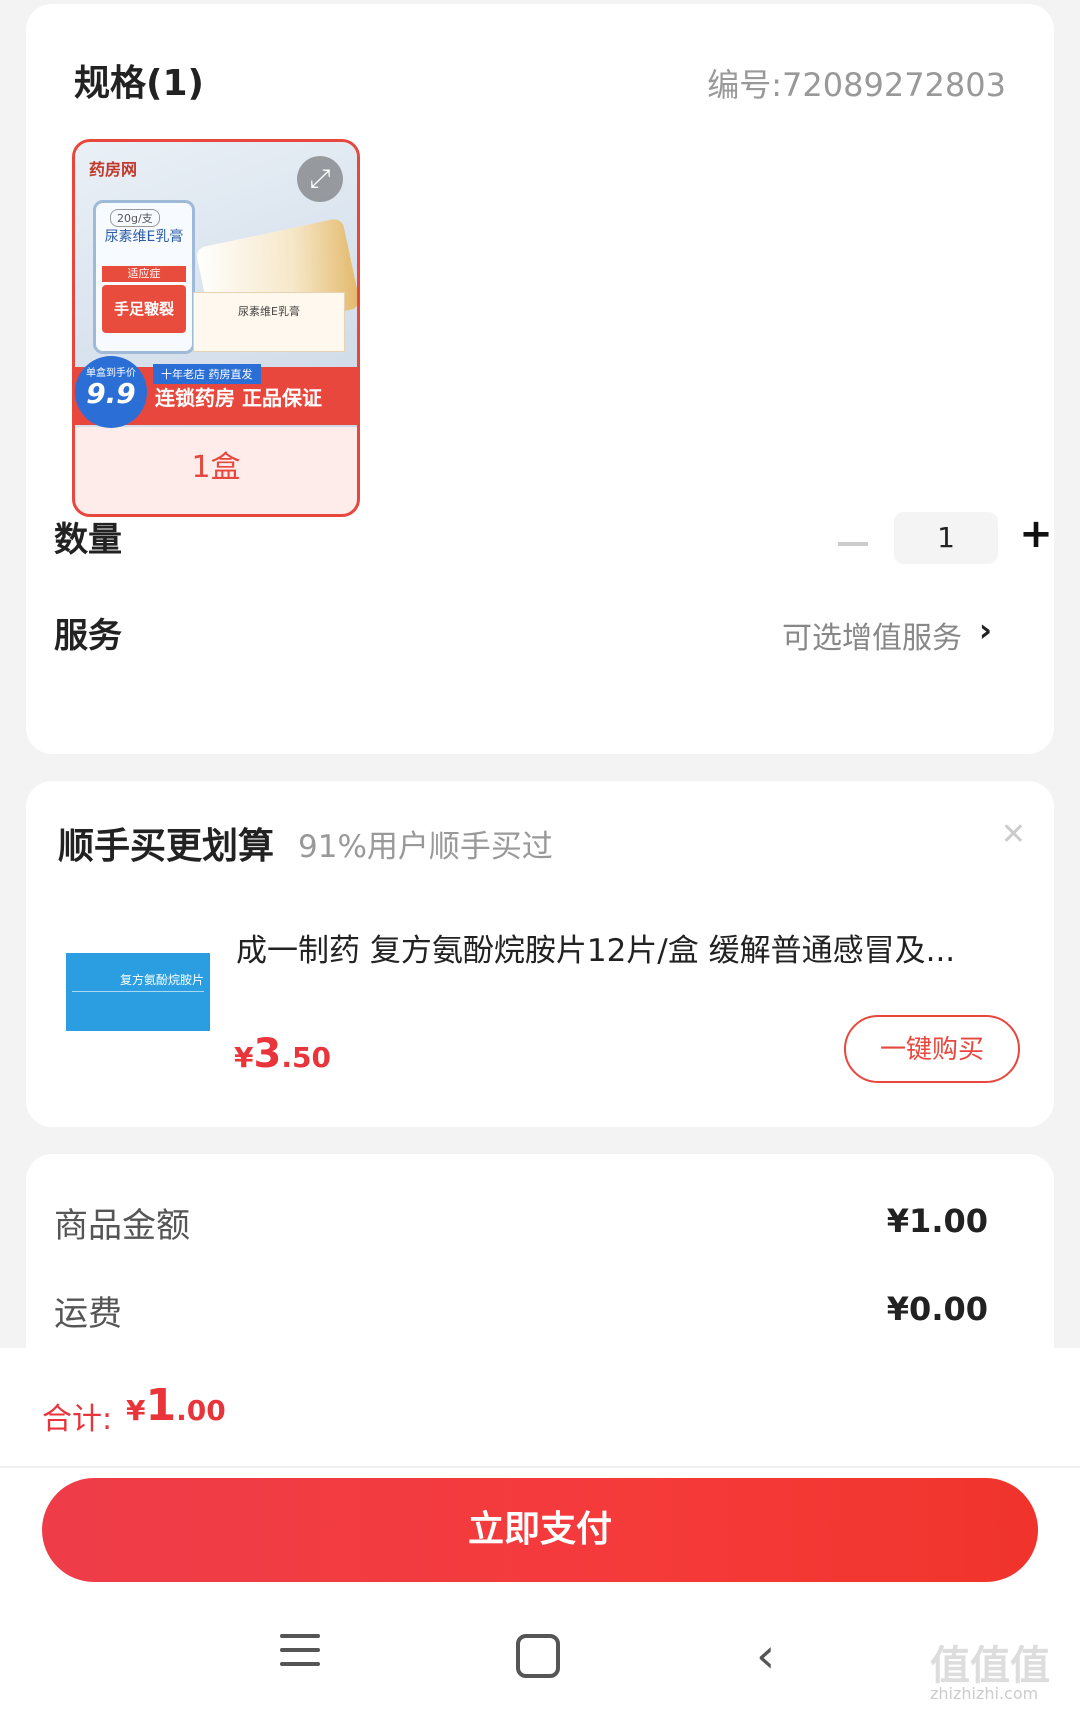  Describe the element at coordinates (161, 1405) in the screenshot. I see `total-int: 1` at that location.